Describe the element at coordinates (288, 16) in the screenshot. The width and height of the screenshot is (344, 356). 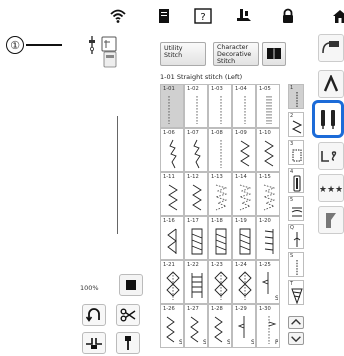
I see `lock-icon` at that location.